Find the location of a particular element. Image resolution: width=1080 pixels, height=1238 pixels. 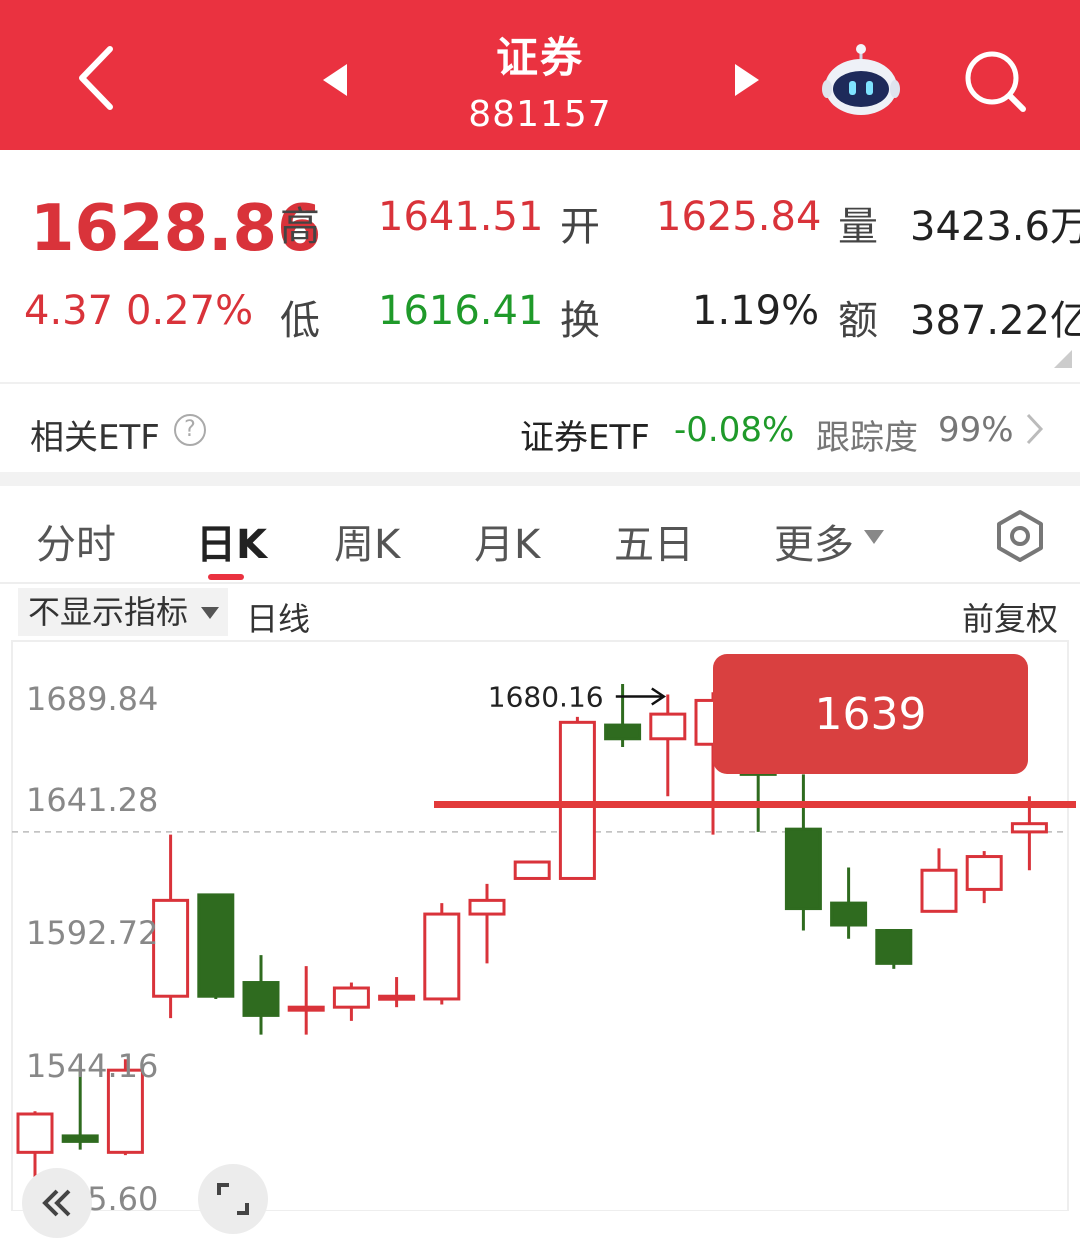

stock-code: 881157 is located at coordinates (540, 114).